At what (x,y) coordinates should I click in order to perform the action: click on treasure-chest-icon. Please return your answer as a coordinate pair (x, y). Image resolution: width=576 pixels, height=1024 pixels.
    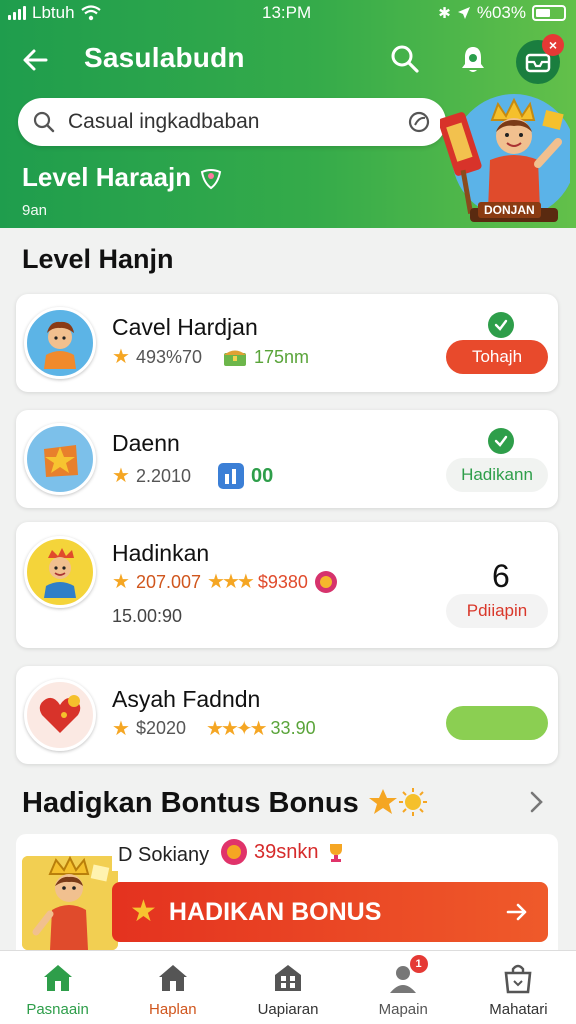
    Looking at the image, I should click on (235, 358).